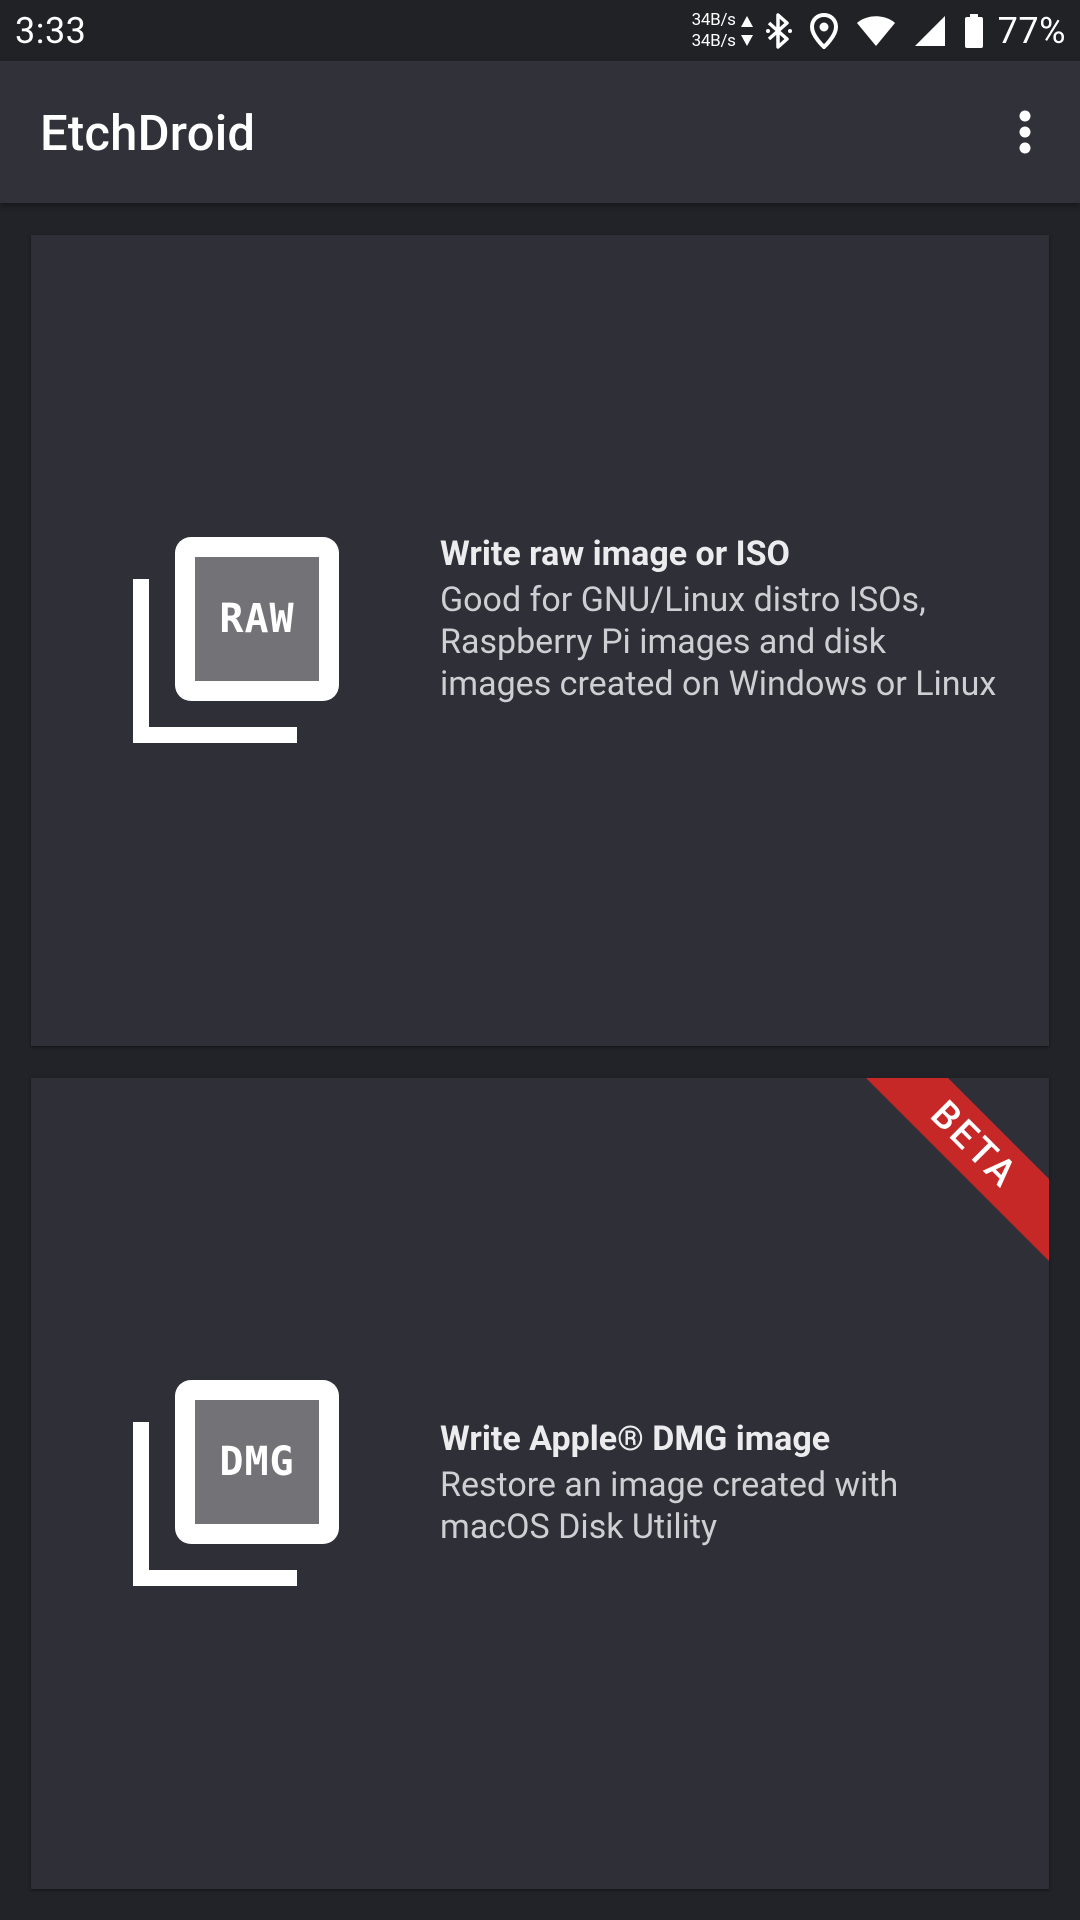 This screenshot has height=1920, width=1080. What do you see at coordinates (713, 19) in the screenshot?
I see `net-up-speed: 34B/s` at bounding box center [713, 19].